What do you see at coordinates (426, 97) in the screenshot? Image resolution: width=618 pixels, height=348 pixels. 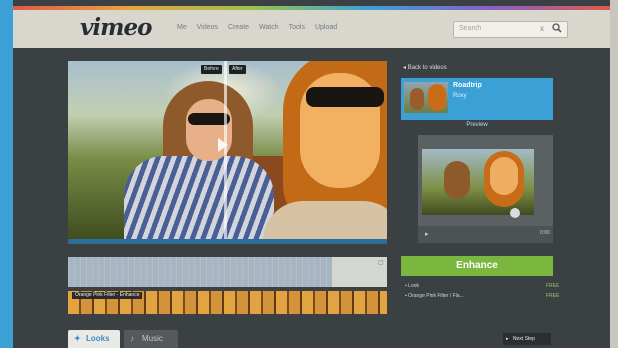 I see `video-thumbnail` at bounding box center [426, 97].